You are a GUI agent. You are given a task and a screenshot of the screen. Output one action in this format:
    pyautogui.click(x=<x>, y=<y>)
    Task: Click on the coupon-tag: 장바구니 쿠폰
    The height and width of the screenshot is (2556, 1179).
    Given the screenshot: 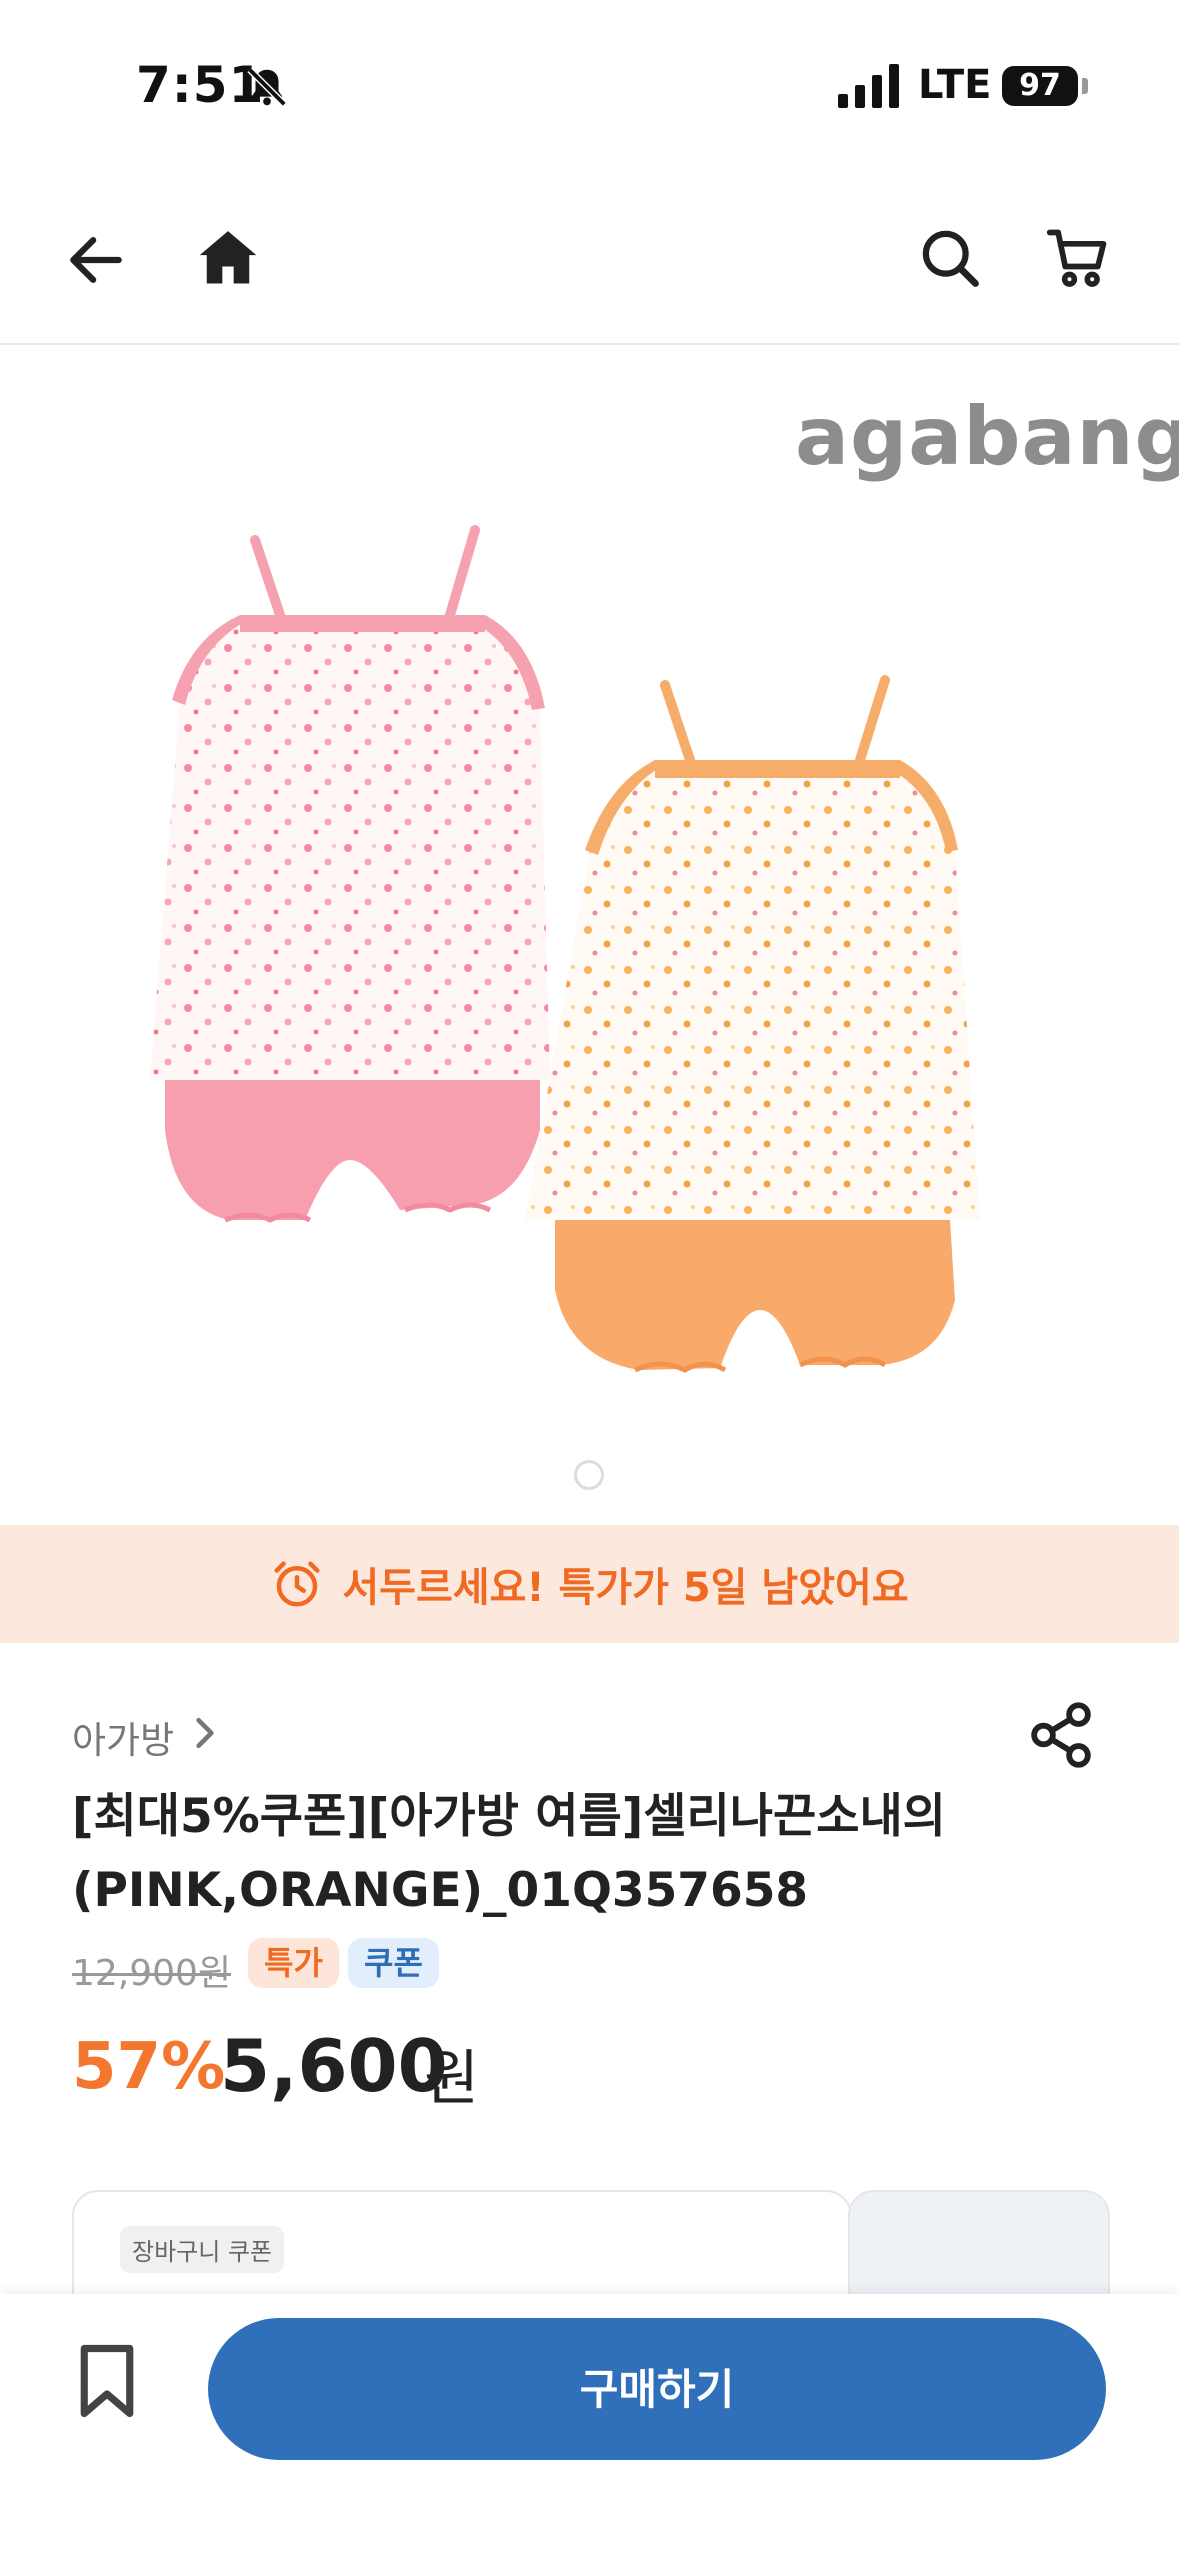 What is the action you would take?
    pyautogui.click(x=202, y=2249)
    